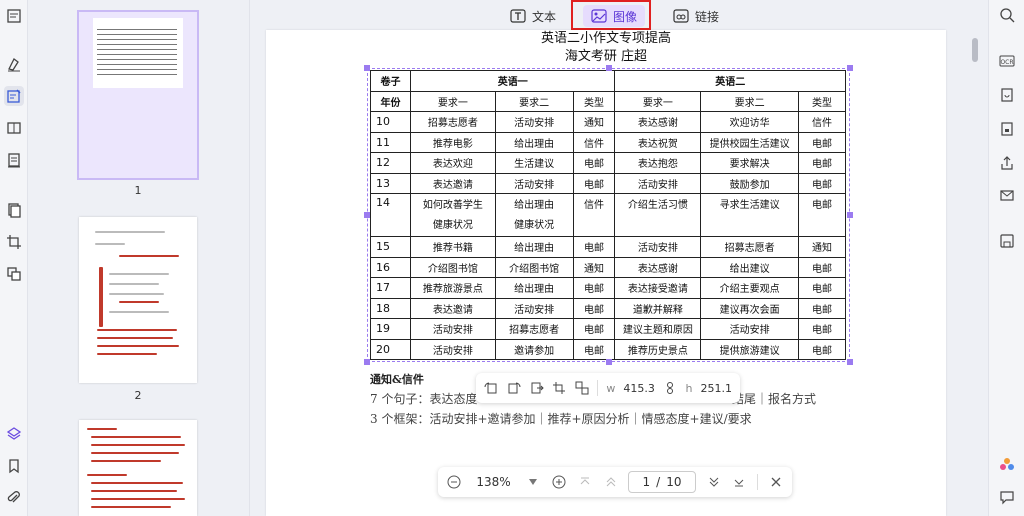 The image size is (1024, 516). I want to click on zoom-in-icon, so click(559, 482).